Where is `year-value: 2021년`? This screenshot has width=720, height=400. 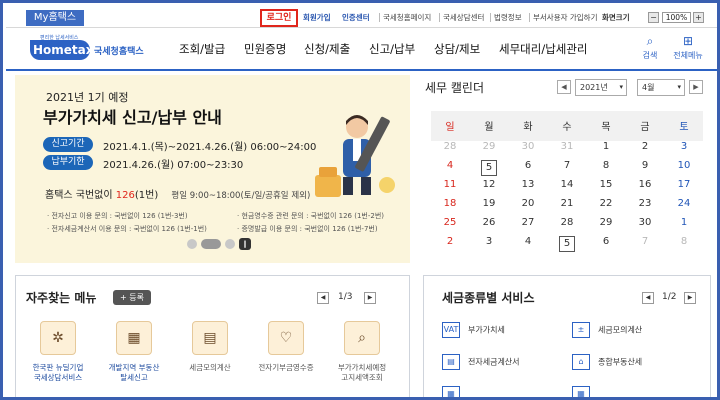
year-value: 2021년 is located at coordinates (594, 87).